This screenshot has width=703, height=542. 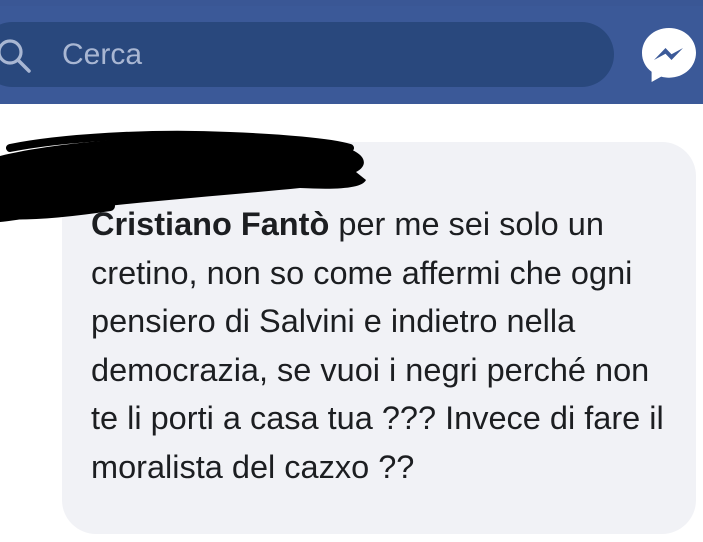 I want to click on search-icon, so click(x=16, y=56).